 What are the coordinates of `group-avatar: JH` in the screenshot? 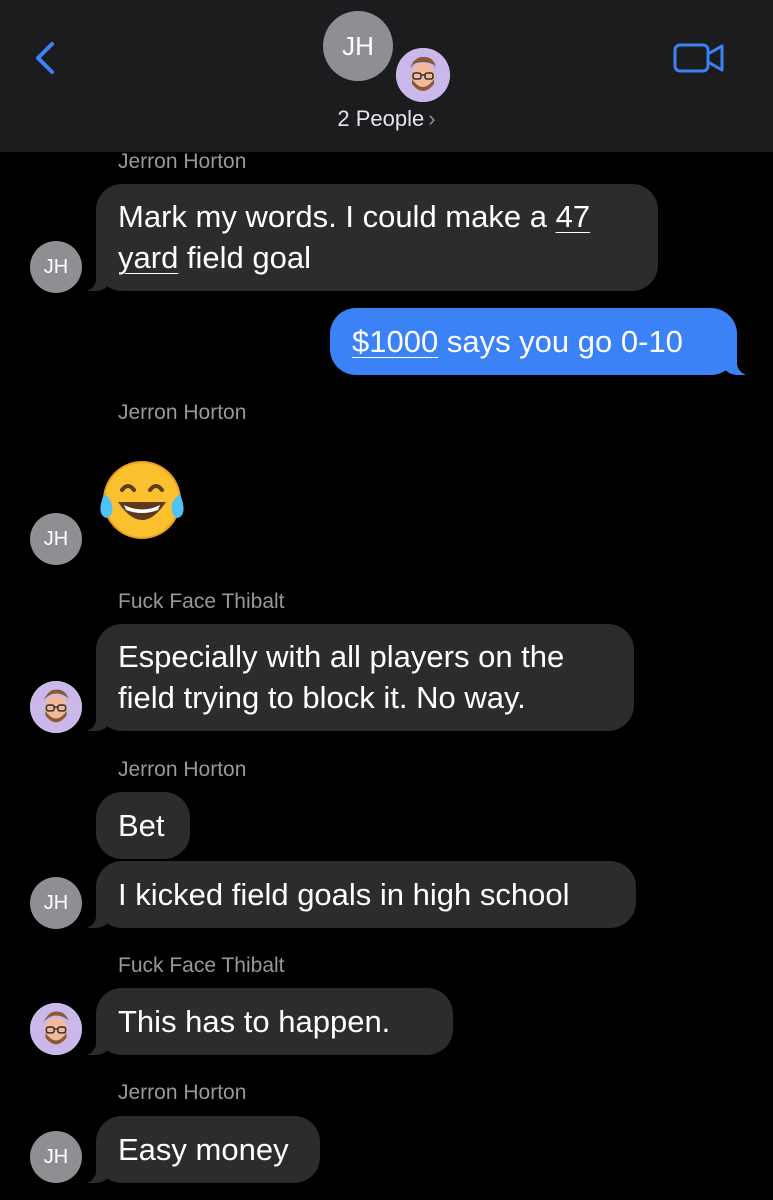 It's located at (358, 46).